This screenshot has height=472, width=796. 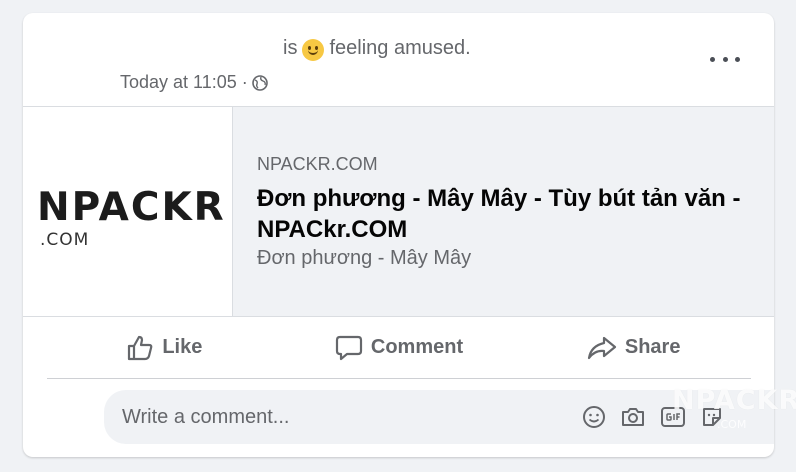 I want to click on speech-bubble-icon, so click(x=348, y=347).